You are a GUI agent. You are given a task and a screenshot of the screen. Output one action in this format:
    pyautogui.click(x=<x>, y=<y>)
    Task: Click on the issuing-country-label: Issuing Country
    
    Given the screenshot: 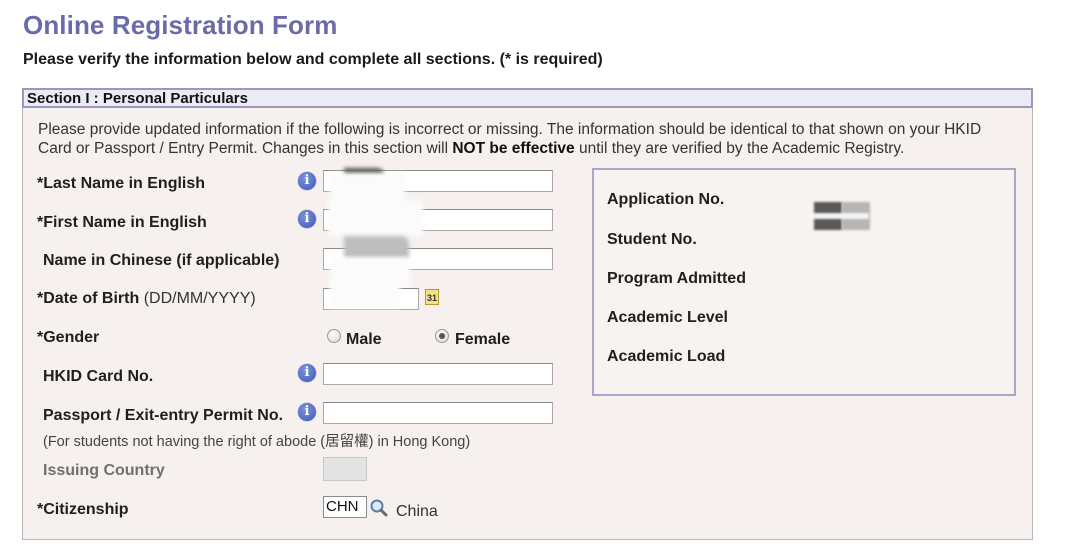 What is the action you would take?
    pyautogui.click(x=104, y=470)
    